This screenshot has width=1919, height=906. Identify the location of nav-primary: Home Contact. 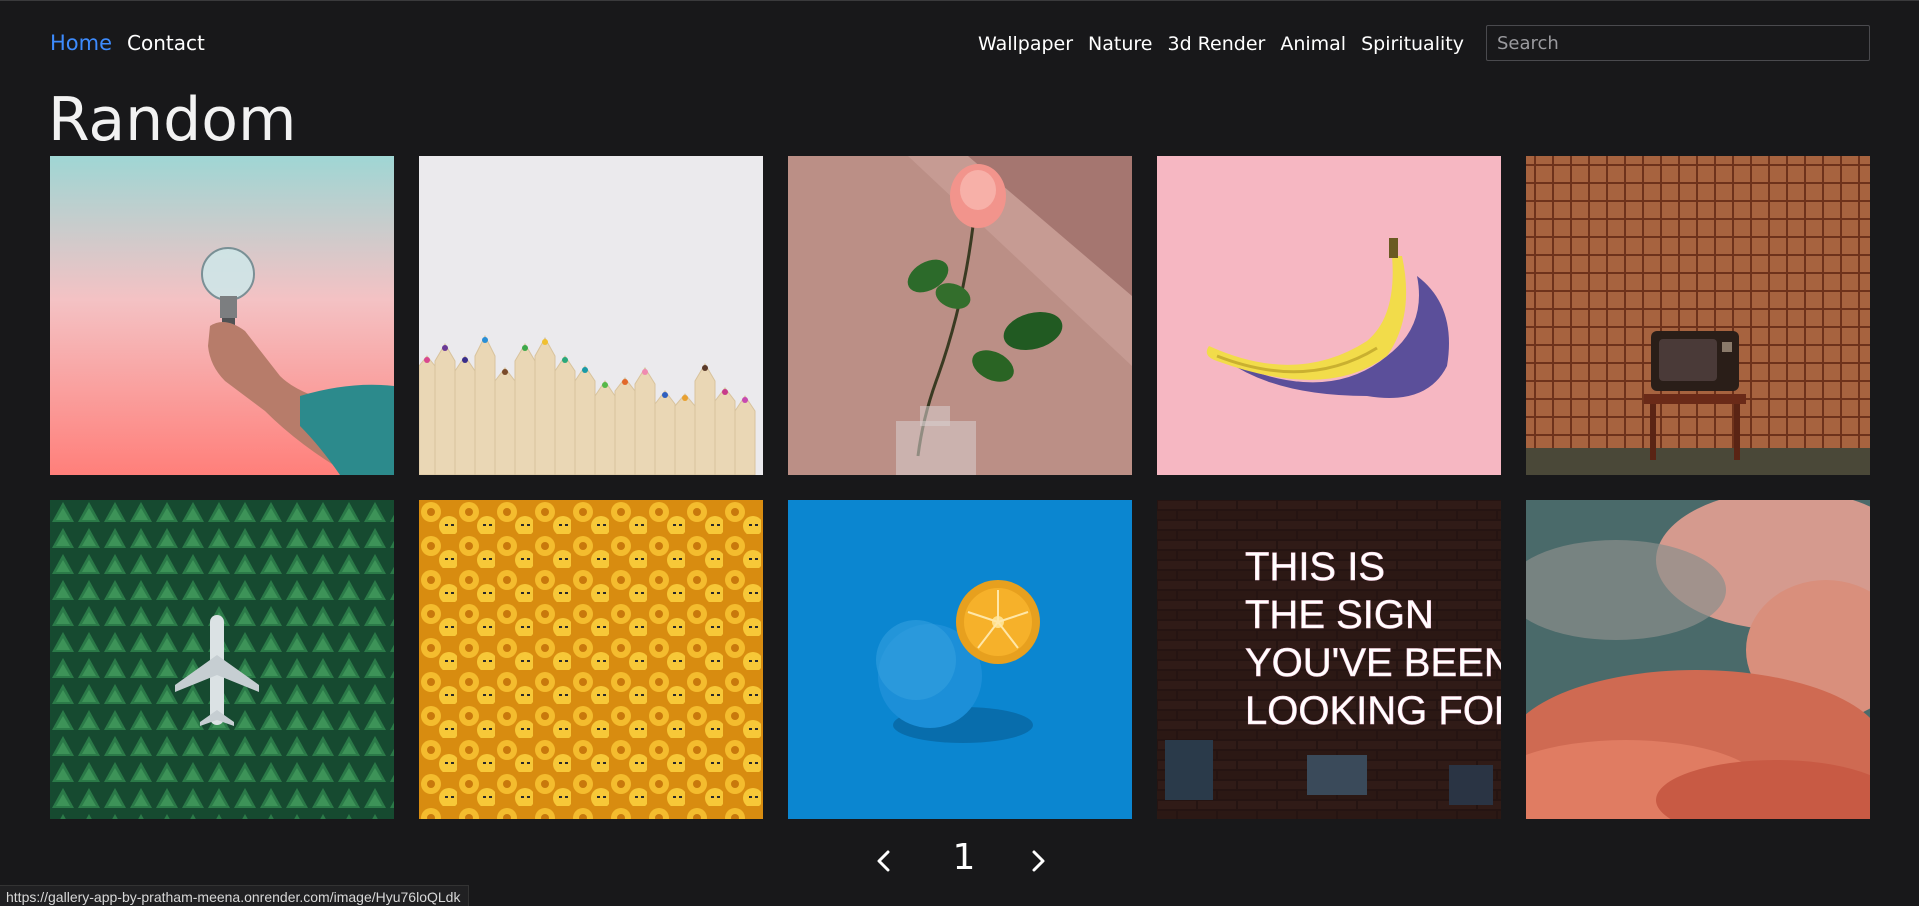
(127, 43).